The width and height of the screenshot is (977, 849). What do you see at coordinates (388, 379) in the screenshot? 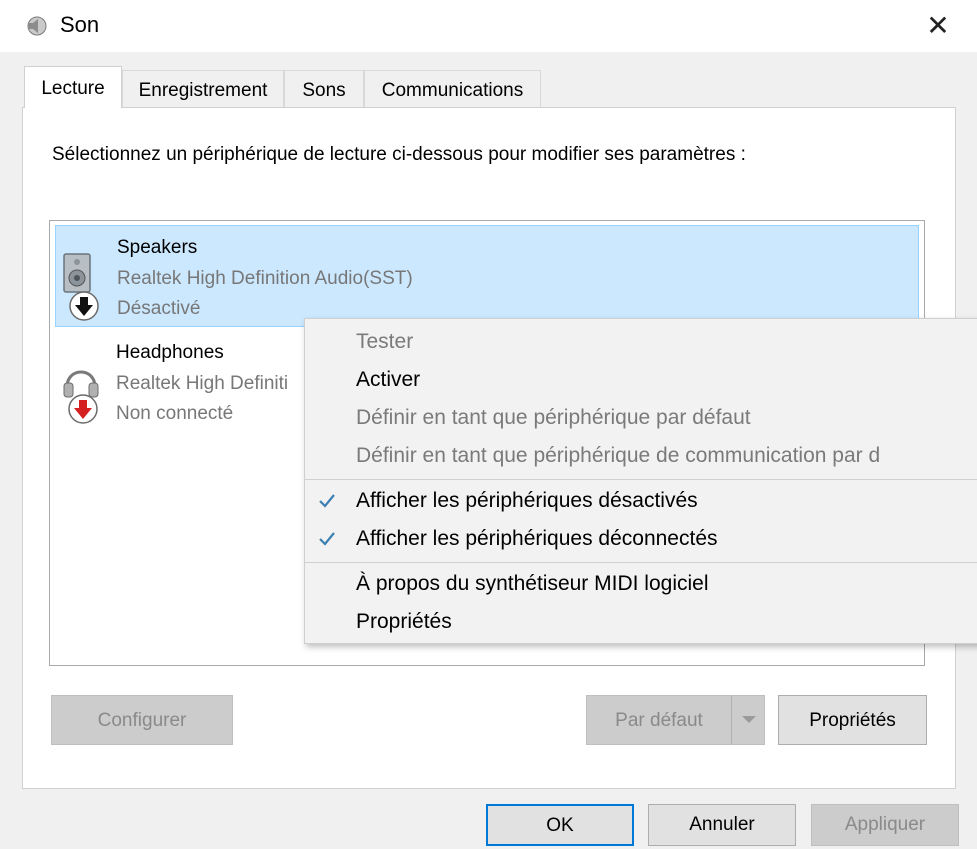
I see `menu-item-label: Activer` at bounding box center [388, 379].